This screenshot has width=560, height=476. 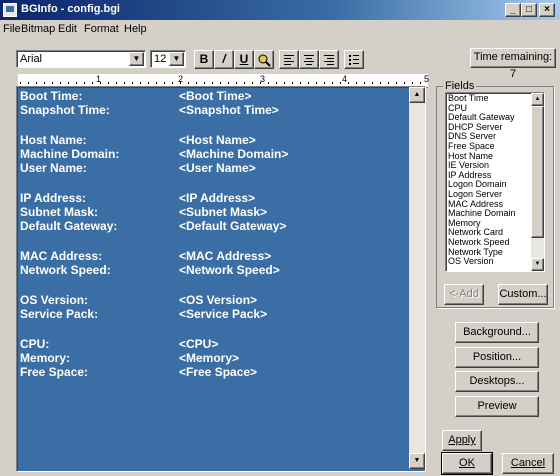 I want to click on bold-button: B, so click(x=204, y=59).